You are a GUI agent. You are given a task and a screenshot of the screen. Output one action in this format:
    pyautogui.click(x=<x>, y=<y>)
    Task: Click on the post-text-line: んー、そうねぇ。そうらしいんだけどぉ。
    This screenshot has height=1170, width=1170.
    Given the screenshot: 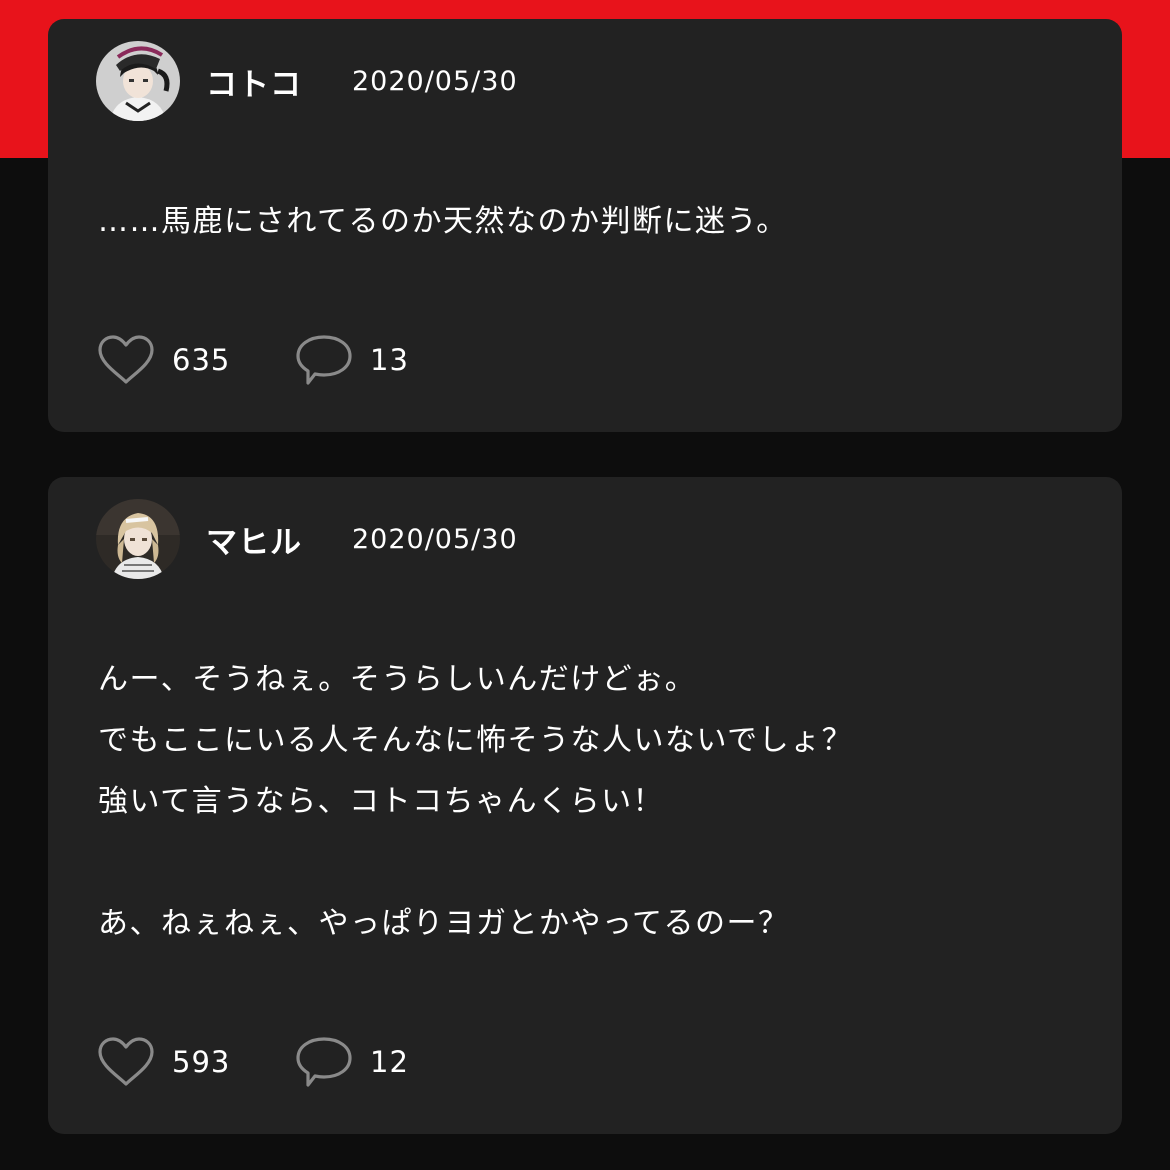 What is the action you would take?
    pyautogui.click(x=397, y=679)
    